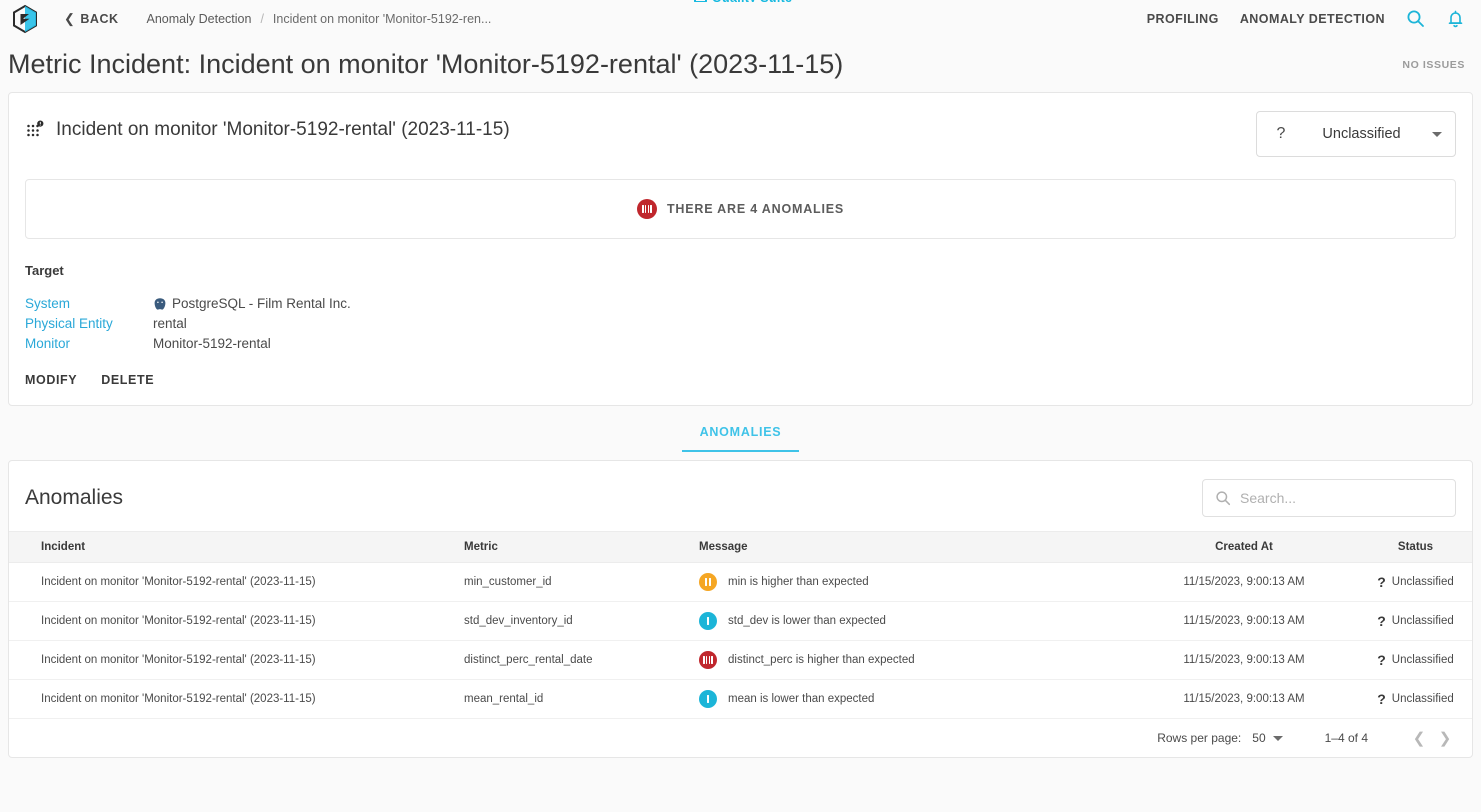 The width and height of the screenshot is (1481, 812). I want to click on cell-message: min is higher than expected, so click(914, 582).